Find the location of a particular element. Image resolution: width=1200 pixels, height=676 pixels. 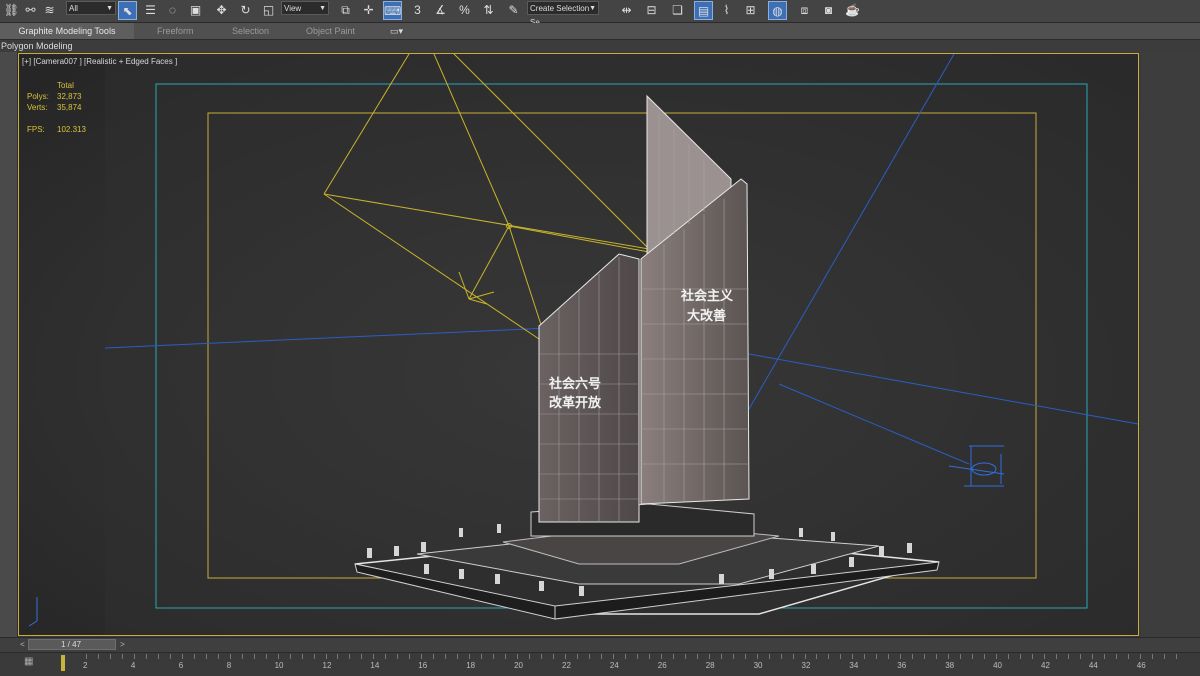

ribbon-collapsed-panel is located at coordinates (9, 344).